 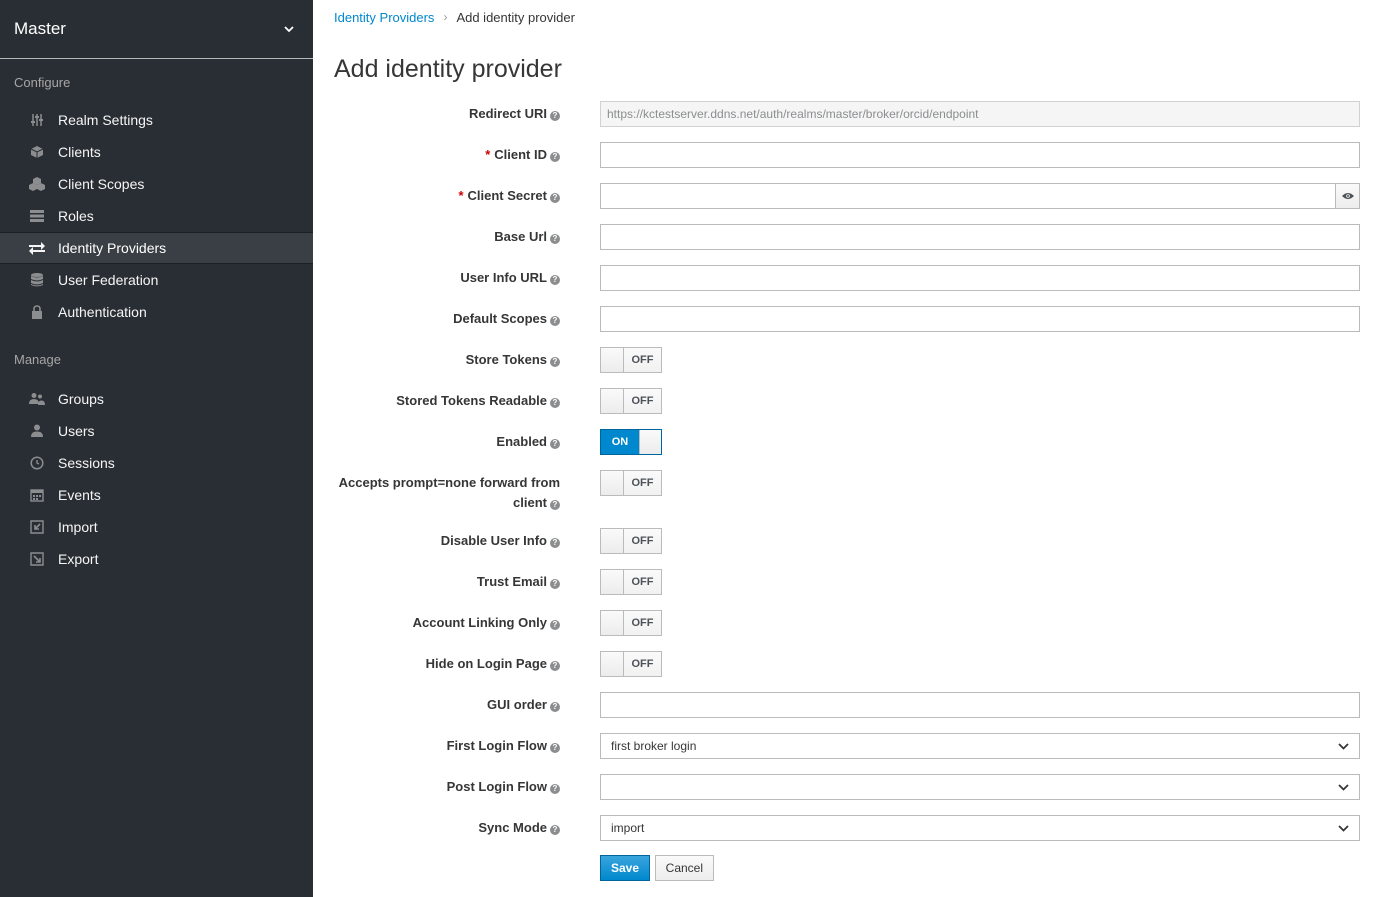 I want to click on hide-on-login-page-label: Hide on Login Page?, so click(x=440, y=664).